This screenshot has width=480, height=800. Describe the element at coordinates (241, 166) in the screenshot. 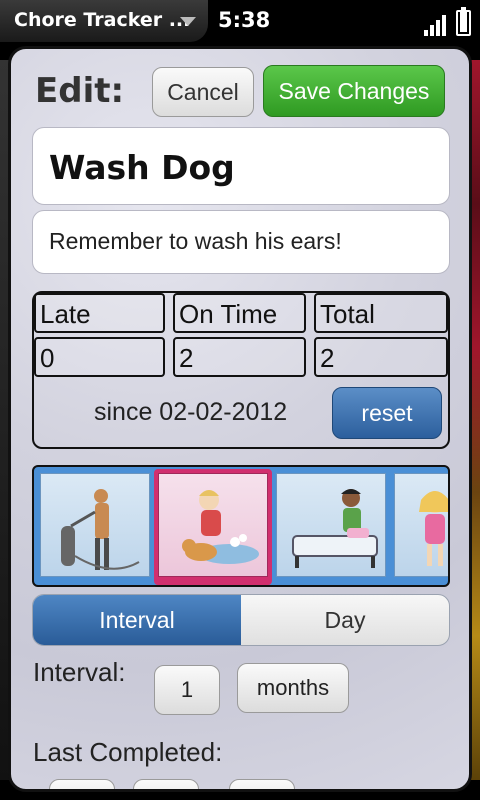

I see `chore-title-field: Wash Dog` at that location.